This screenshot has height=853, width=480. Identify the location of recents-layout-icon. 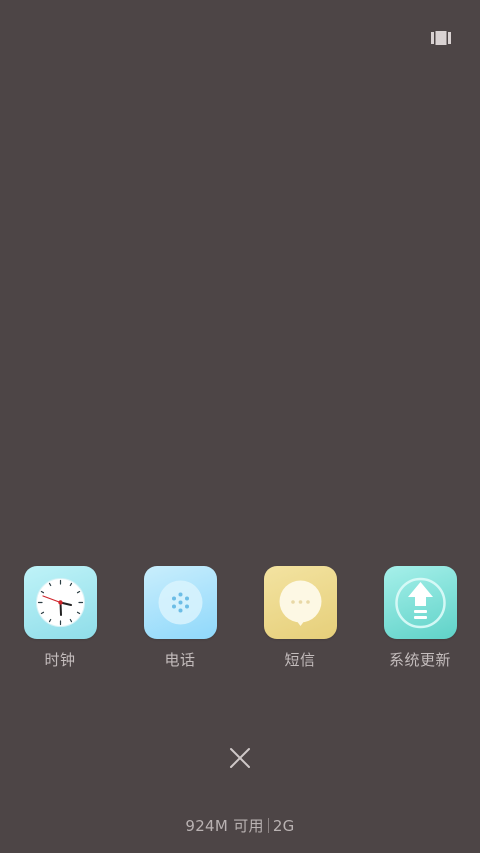
(441, 38).